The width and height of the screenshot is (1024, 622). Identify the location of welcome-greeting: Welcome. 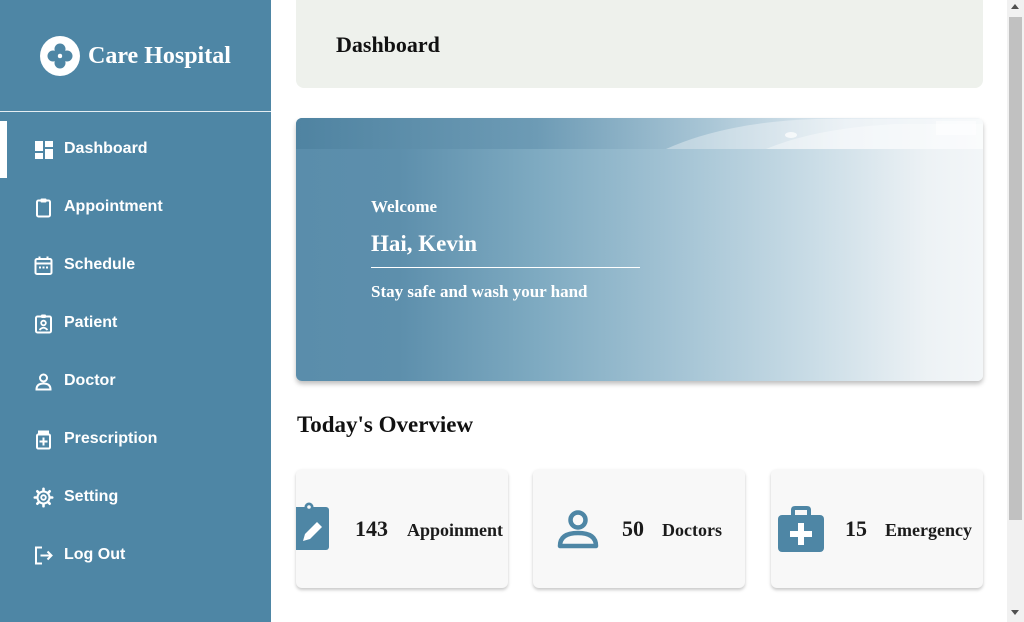
(404, 206).